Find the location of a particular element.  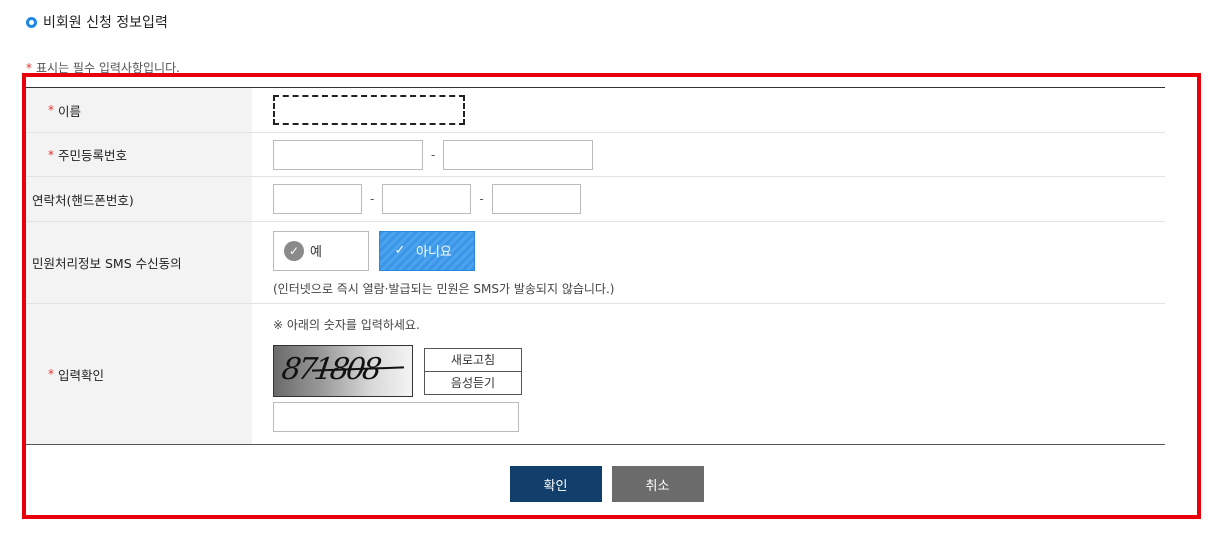

row-name: * 이름 is located at coordinates (595, 110).